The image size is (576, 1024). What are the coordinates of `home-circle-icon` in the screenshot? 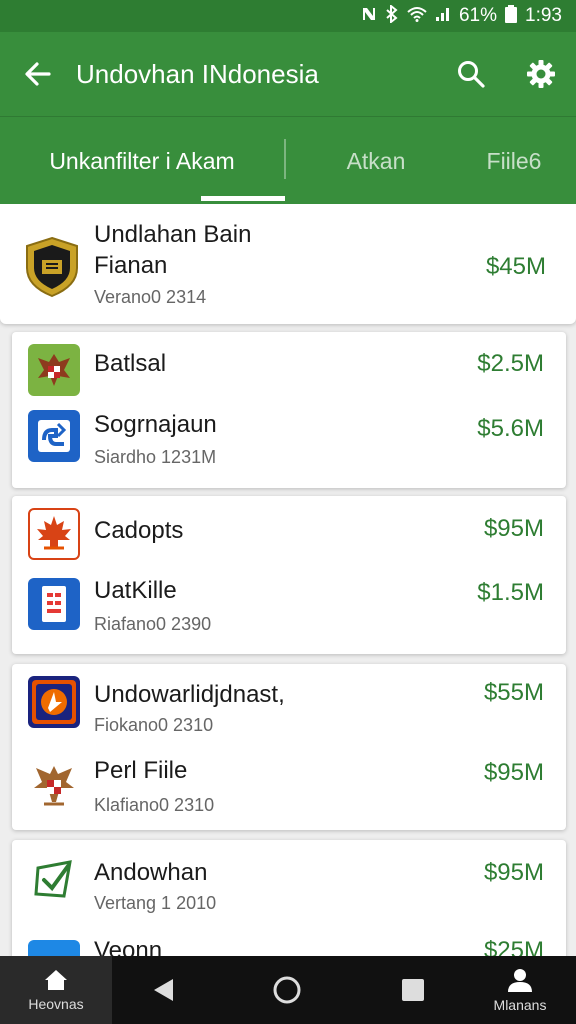 It's located at (287, 990).